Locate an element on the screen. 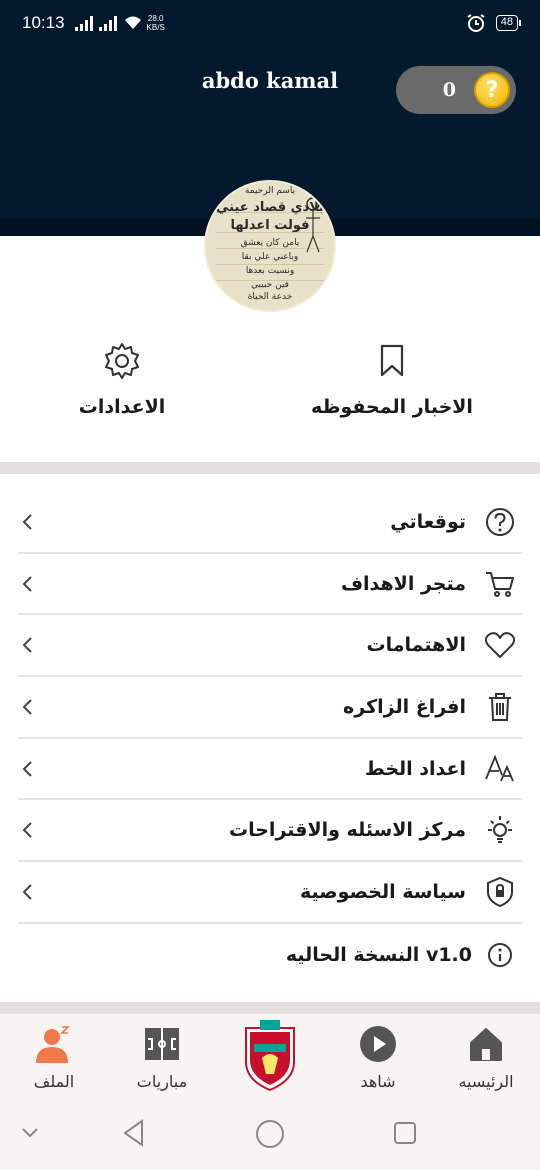  lightbulb-icon is located at coordinates (500, 830).